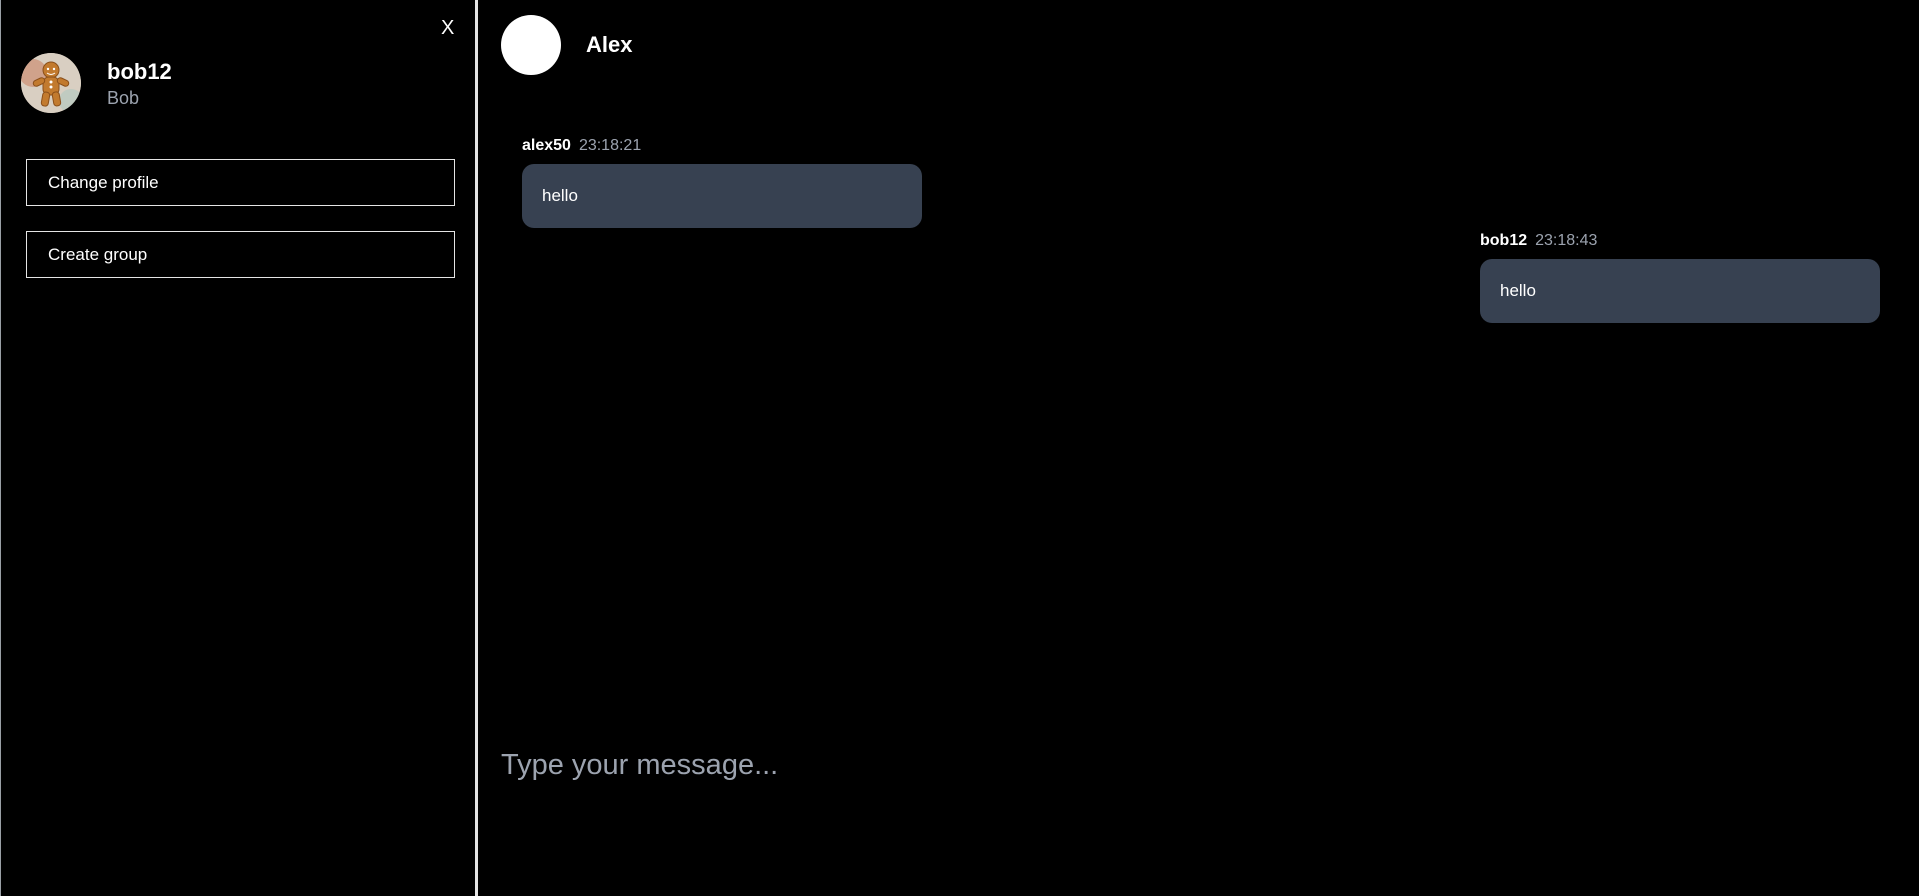 This screenshot has height=896, width=1919. Describe the element at coordinates (240, 254) in the screenshot. I see `create-group-button: Create group` at that location.